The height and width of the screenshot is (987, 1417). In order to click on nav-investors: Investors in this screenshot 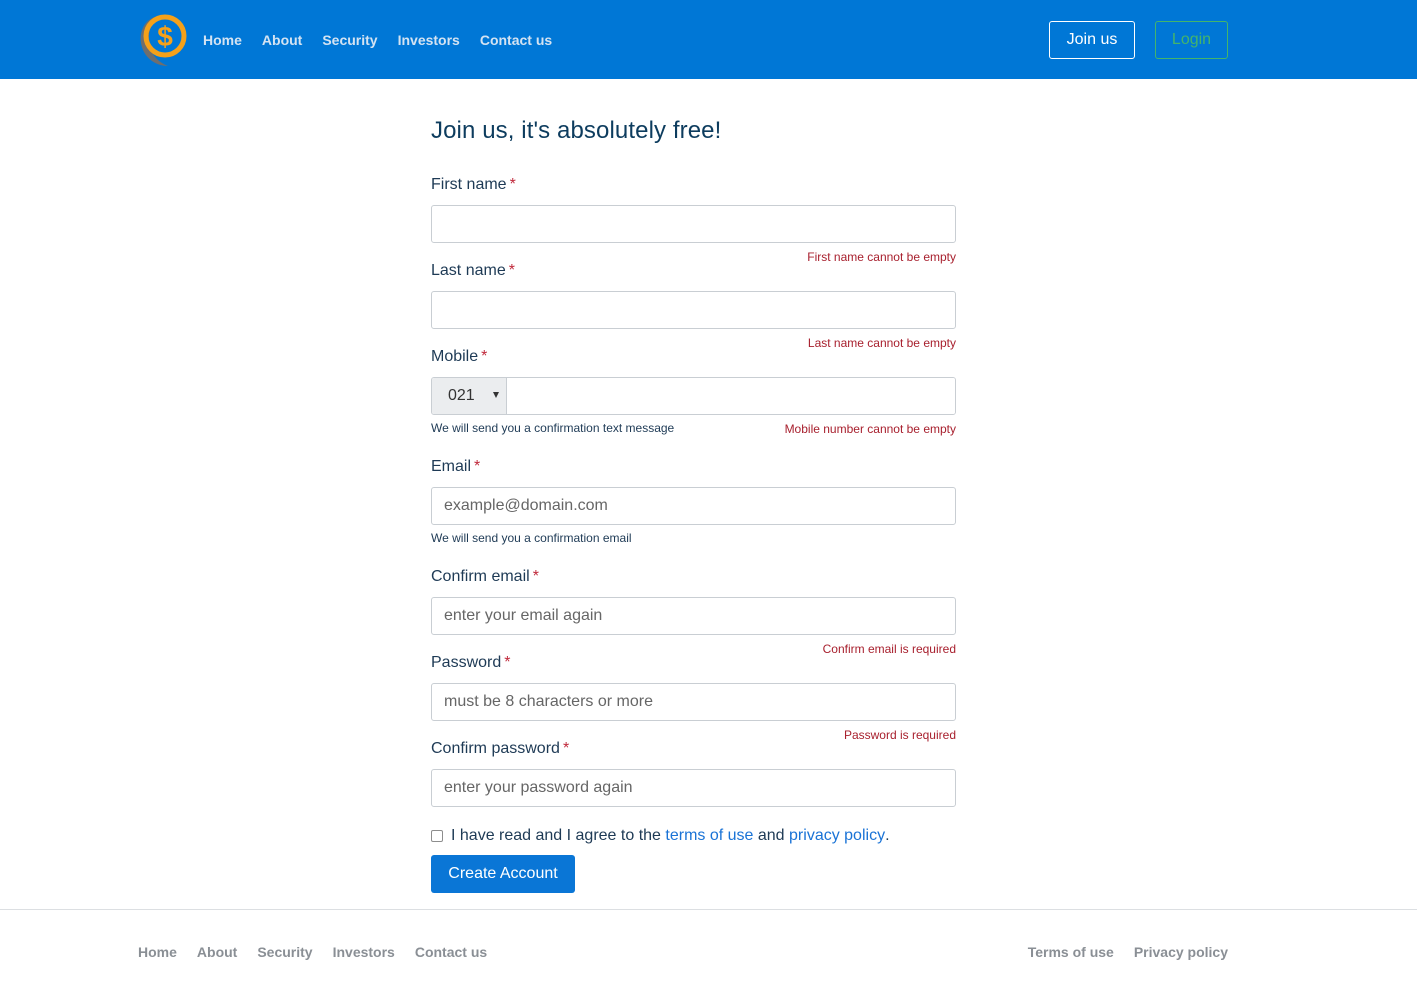, I will do `click(429, 40)`.